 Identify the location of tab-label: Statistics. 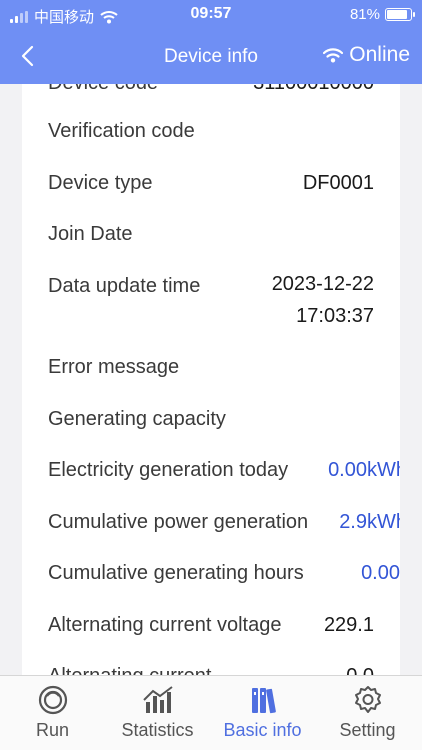
(157, 730).